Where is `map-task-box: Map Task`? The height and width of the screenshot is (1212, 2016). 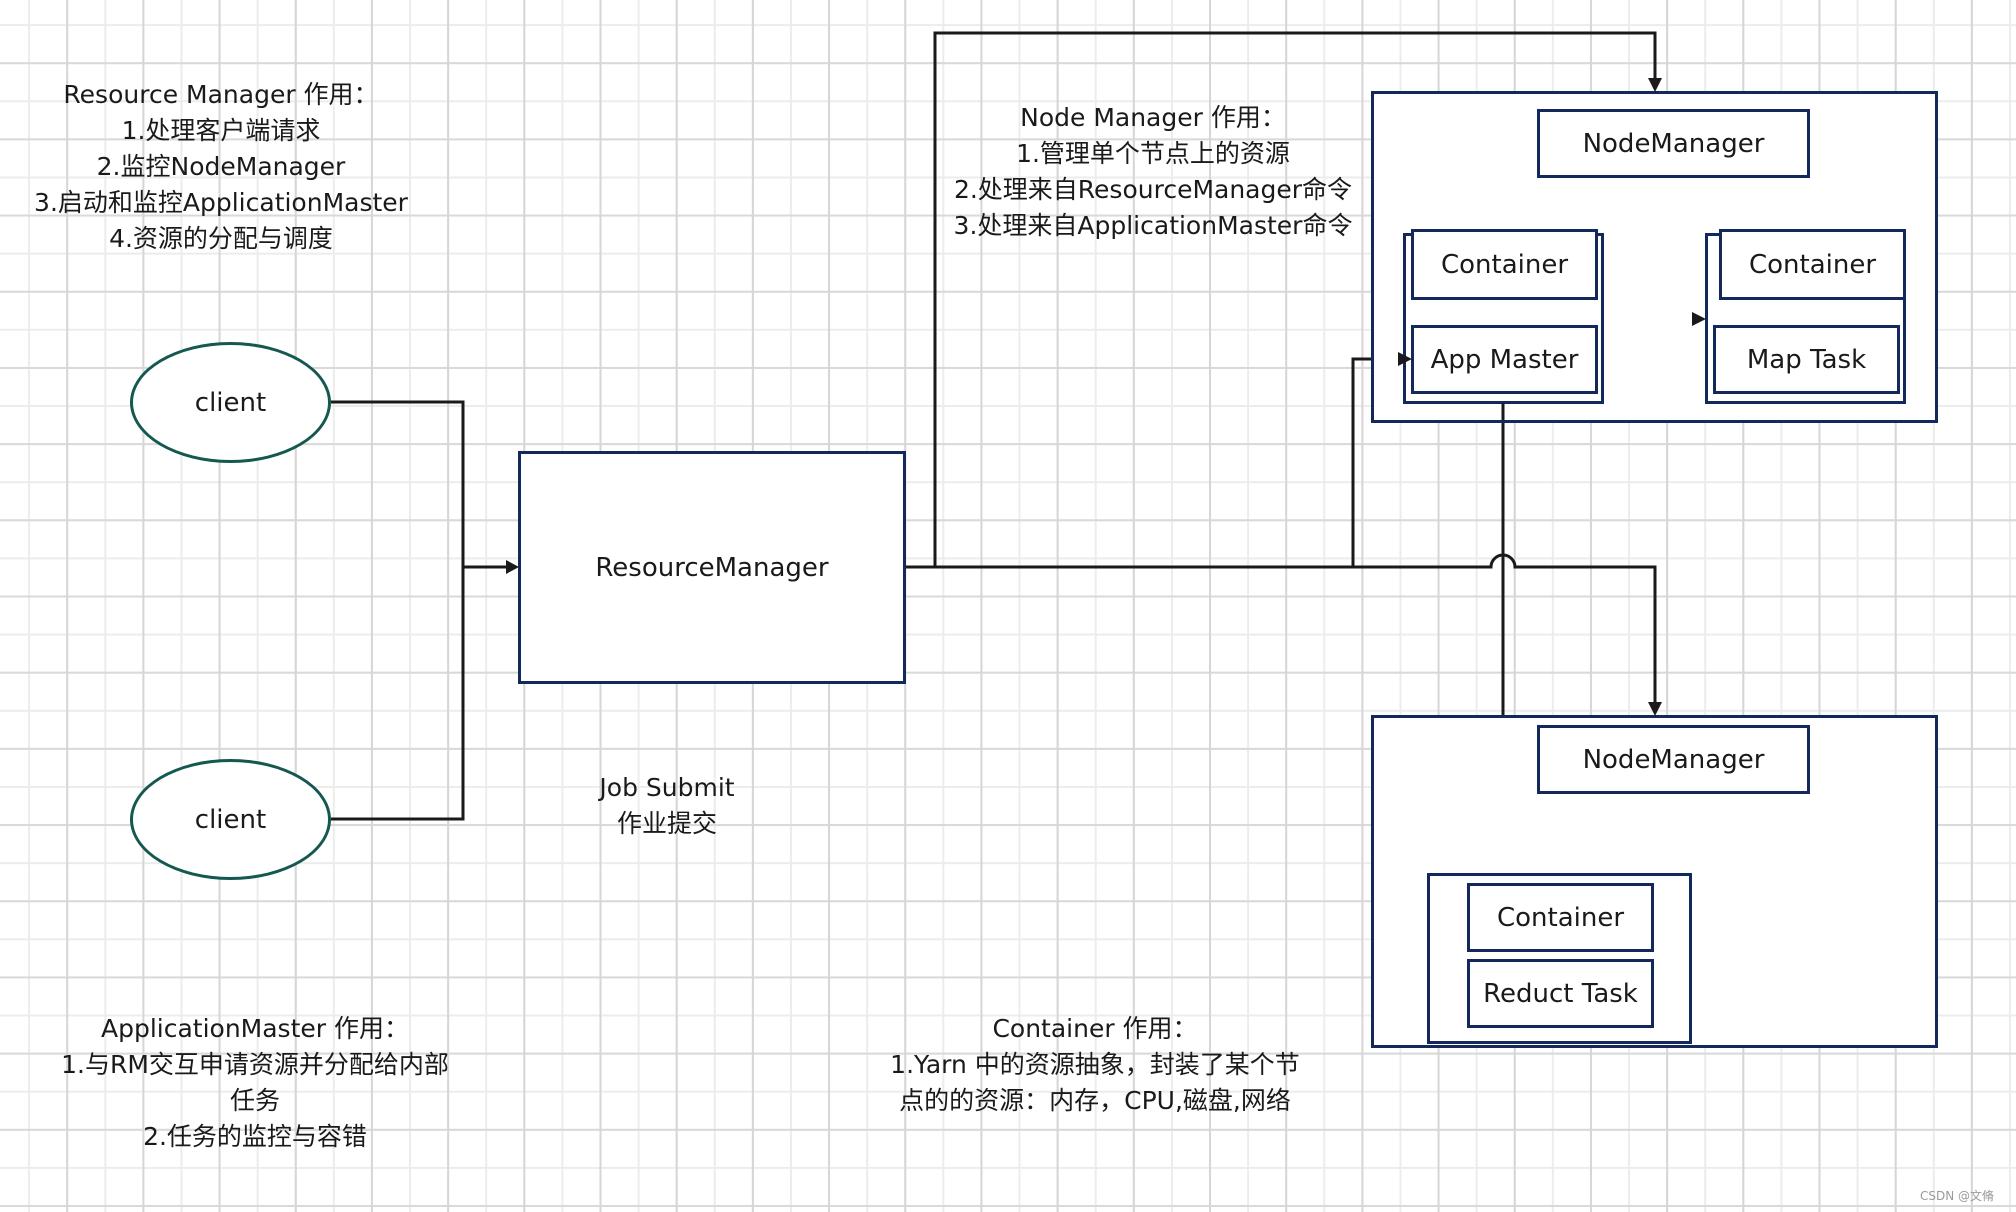
map-task-box: Map Task is located at coordinates (1806, 359).